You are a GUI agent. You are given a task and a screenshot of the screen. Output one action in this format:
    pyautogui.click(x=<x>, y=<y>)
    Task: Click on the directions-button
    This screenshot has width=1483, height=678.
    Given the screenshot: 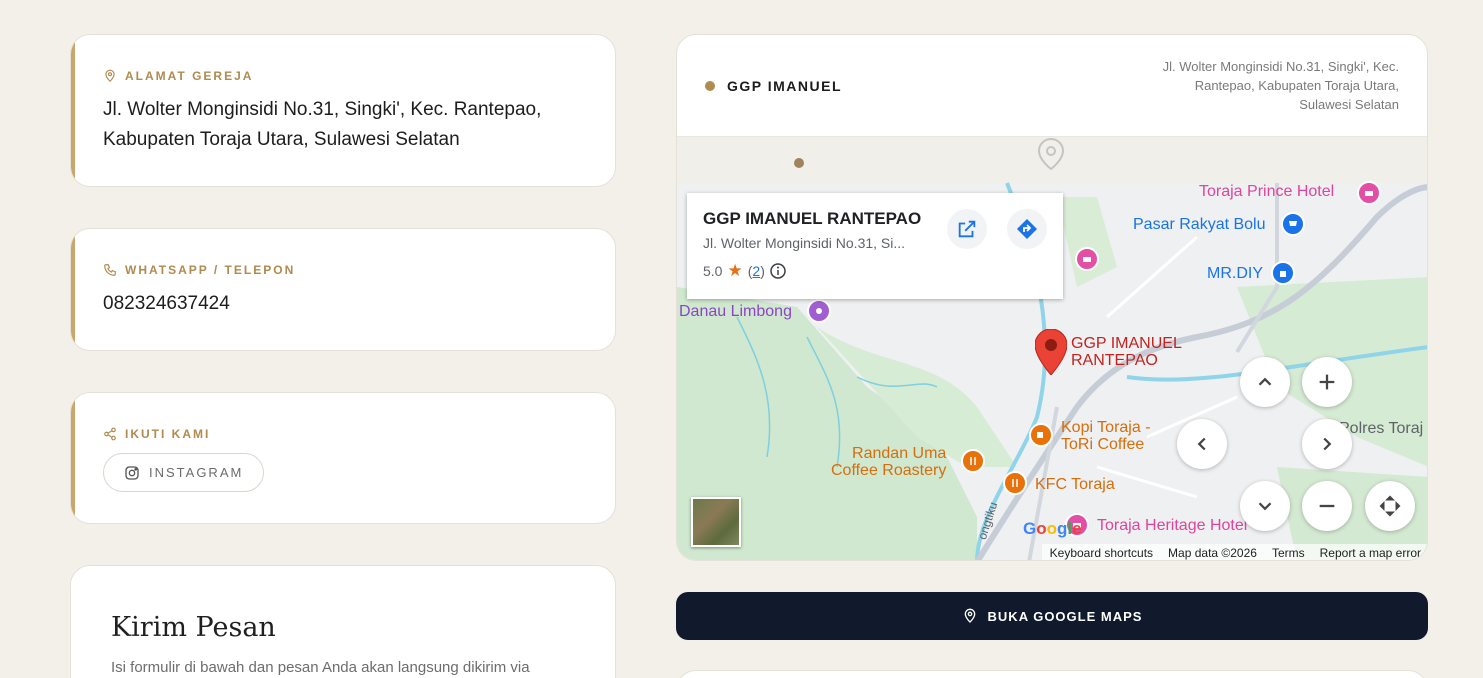 What is the action you would take?
    pyautogui.click(x=1027, y=229)
    